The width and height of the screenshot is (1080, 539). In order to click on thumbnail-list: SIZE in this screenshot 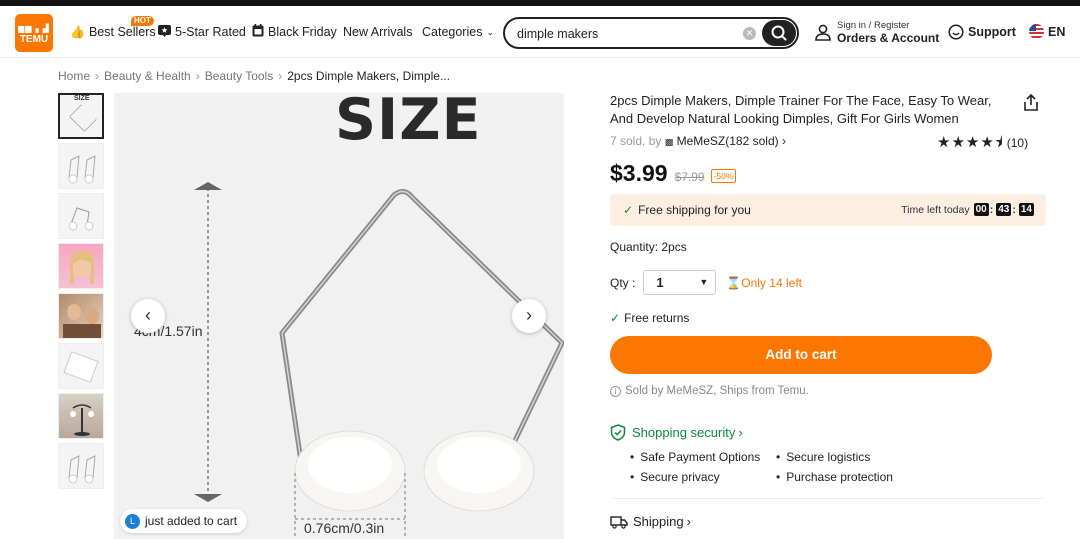, I will do `click(81, 293)`.